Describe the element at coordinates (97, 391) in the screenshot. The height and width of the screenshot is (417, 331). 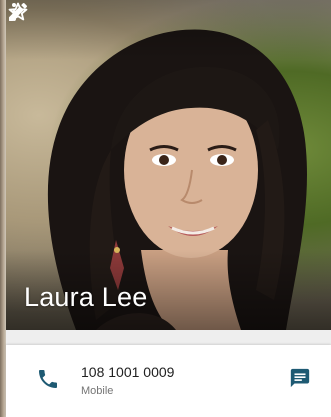
I see `phone-type-label: Mobile` at that location.